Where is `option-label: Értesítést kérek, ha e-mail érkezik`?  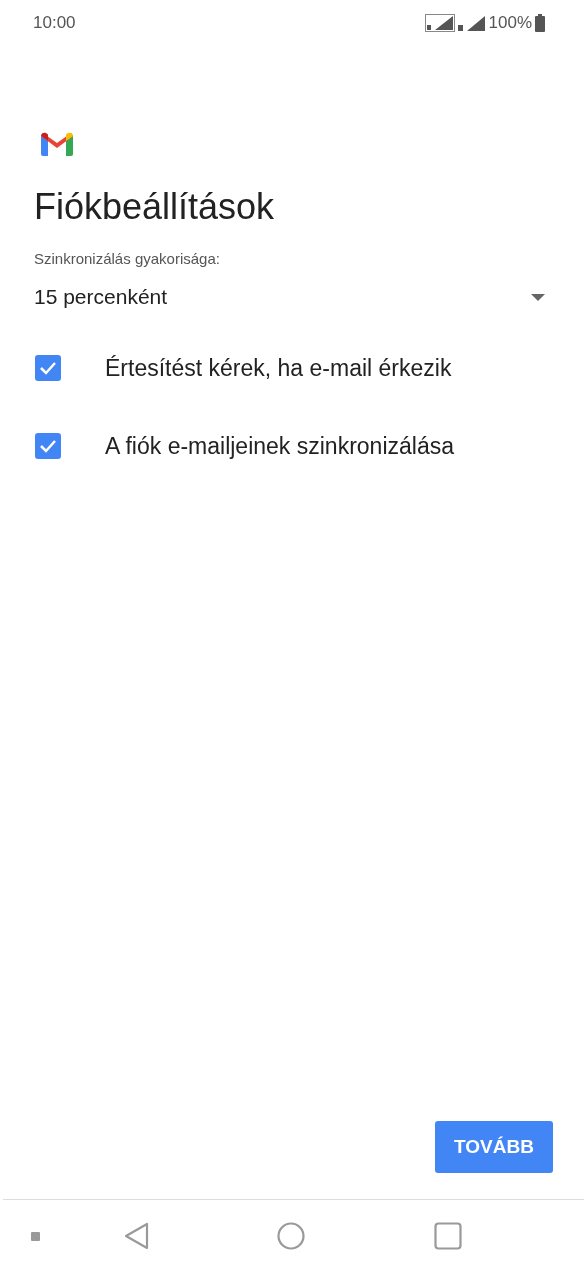
option-label: Értesítést kérek, ha e-mail érkezik is located at coordinates (278, 368).